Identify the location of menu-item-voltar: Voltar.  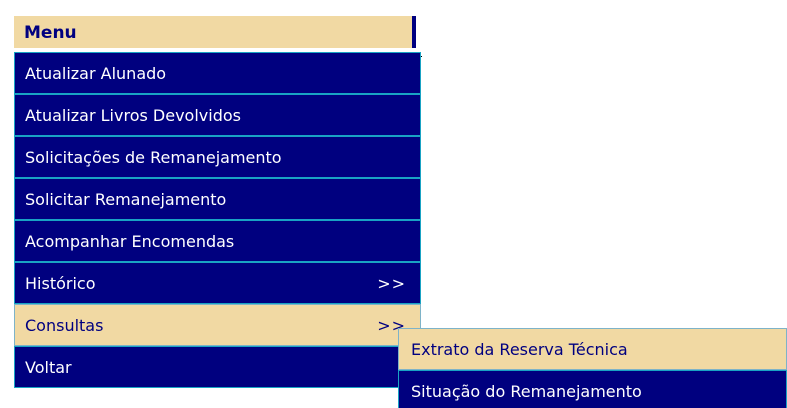
(217, 367).